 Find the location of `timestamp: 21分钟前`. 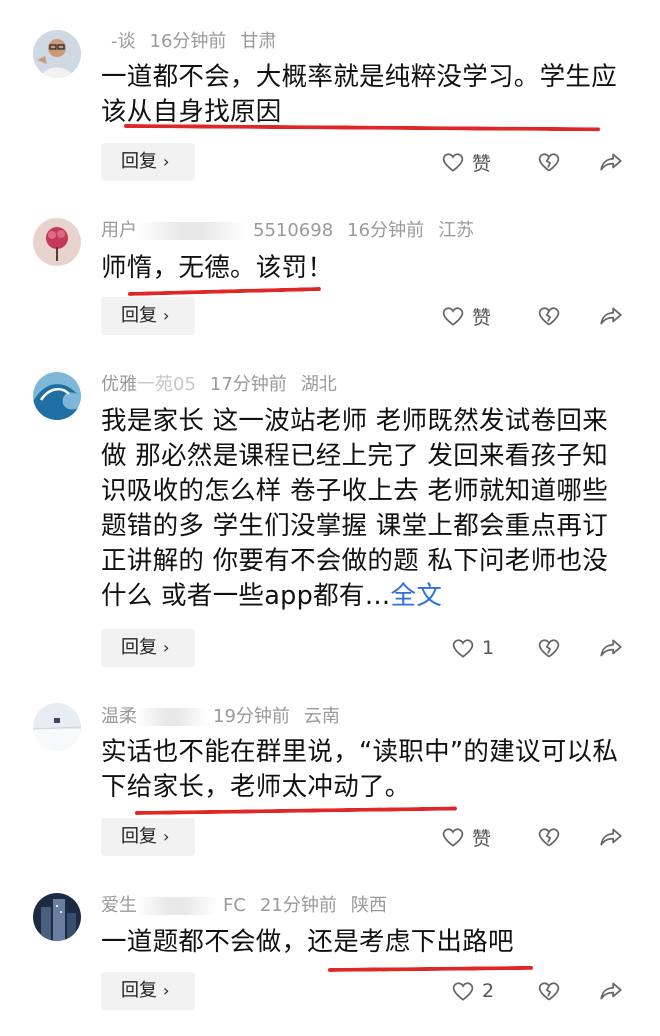

timestamp: 21分钟前 is located at coordinates (298, 905).